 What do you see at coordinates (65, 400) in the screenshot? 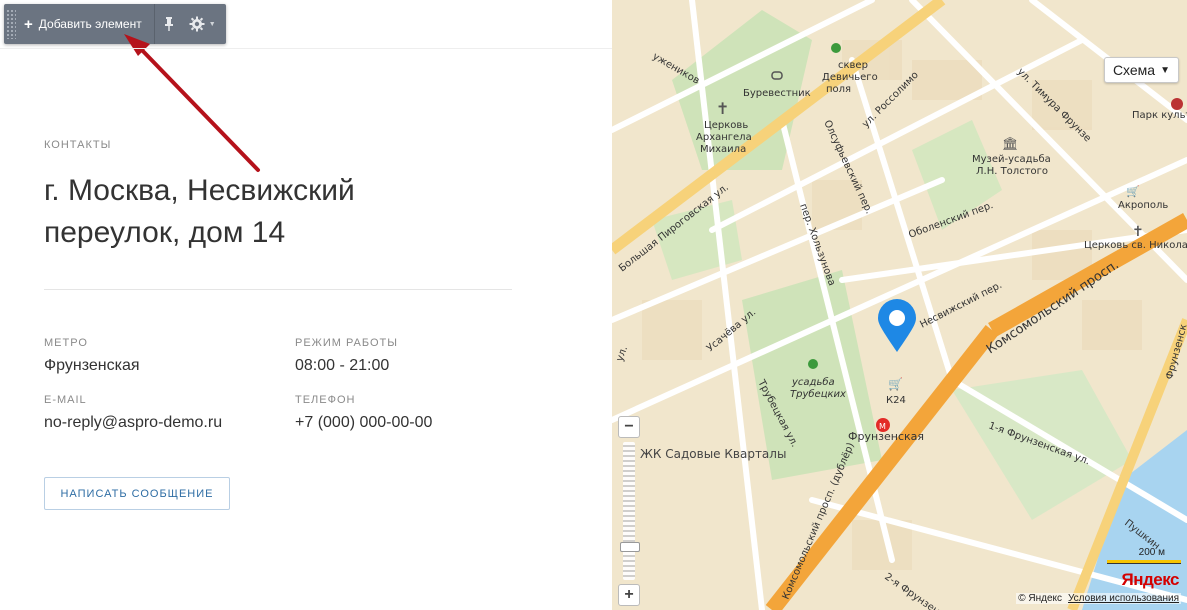
I see `email-label: E-MAIL` at bounding box center [65, 400].